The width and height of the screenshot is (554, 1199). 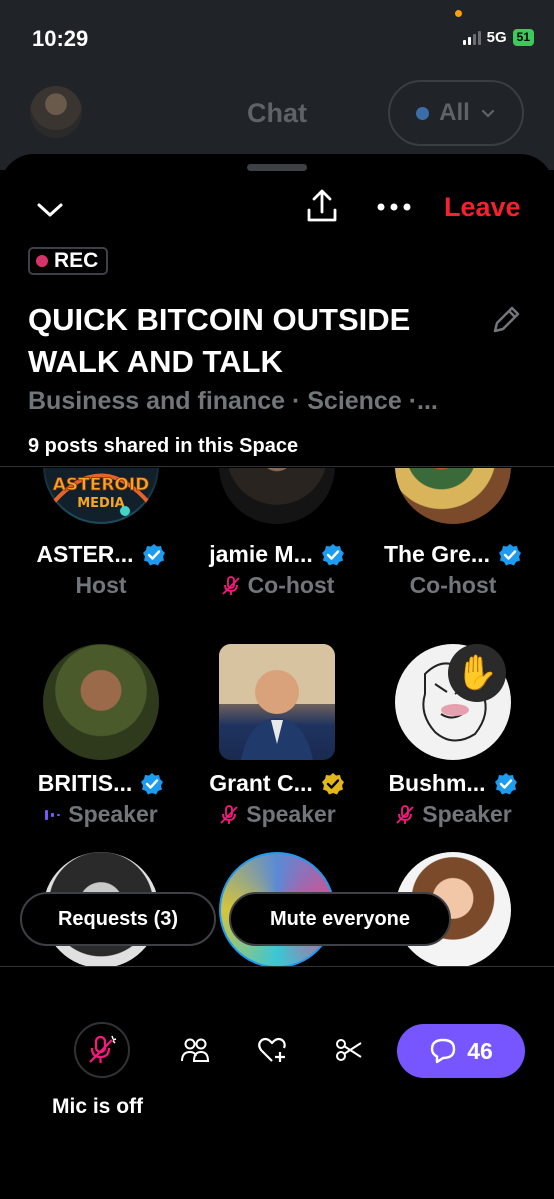 I want to click on posts-shared-link: 9 posts shared in this Space, so click(x=163, y=446).